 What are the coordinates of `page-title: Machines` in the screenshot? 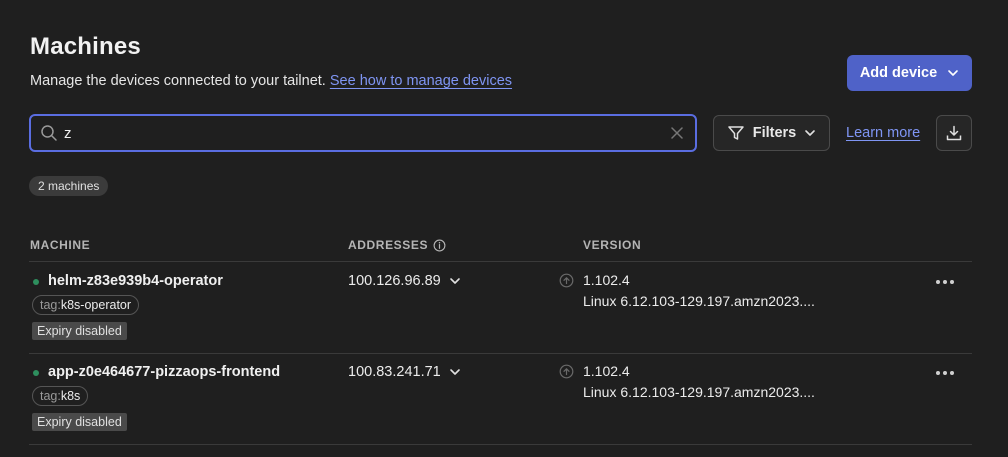 It's located at (85, 46).